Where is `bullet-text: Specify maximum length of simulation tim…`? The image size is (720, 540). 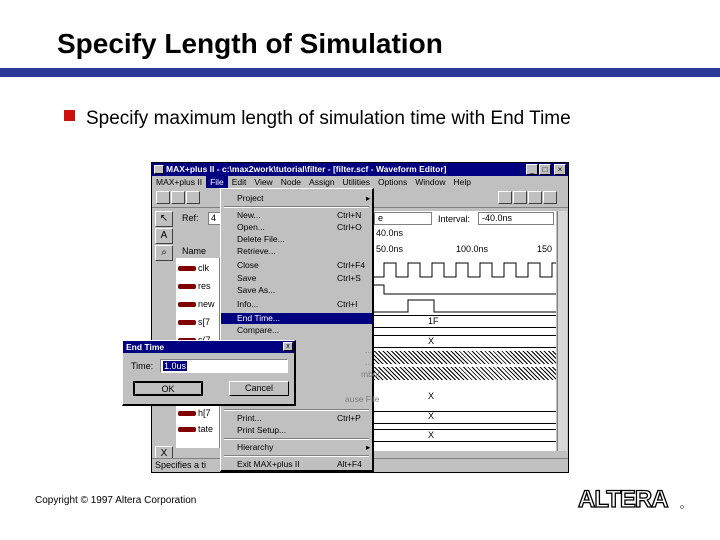 bullet-text: Specify maximum length of simulation tim… is located at coordinates (328, 118).